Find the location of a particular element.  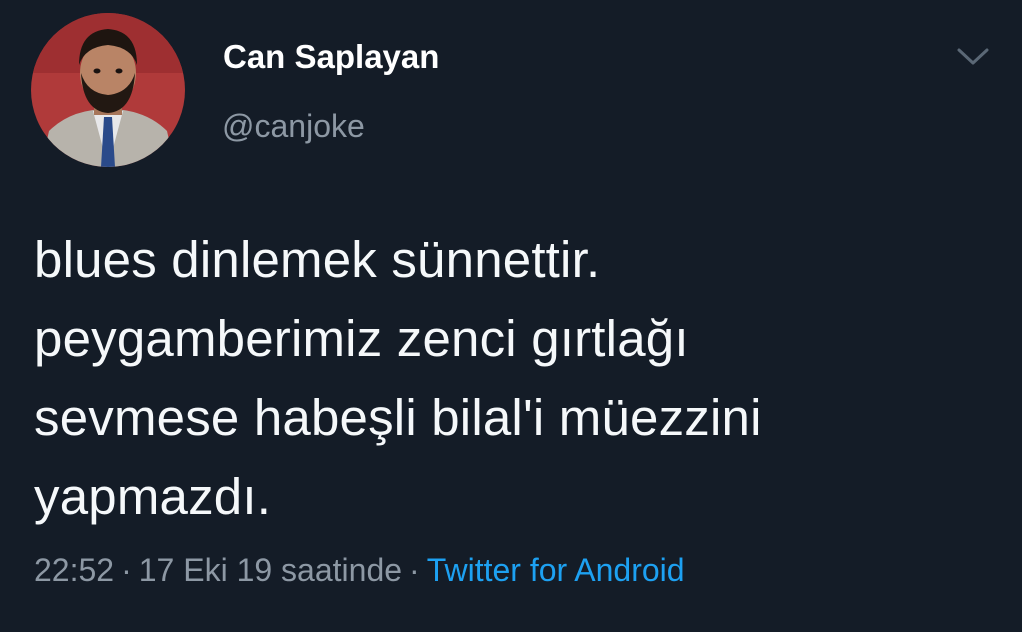

chevron-down-icon is located at coordinates (973, 56).